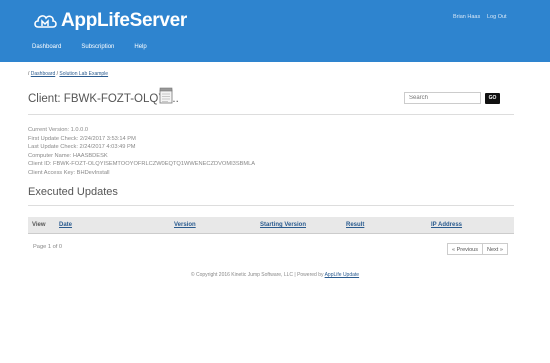 Image resolution: width=550 pixels, height=363 pixels. Describe the element at coordinates (283, 225) in the screenshot. I see `column-starting-version: Starting Version` at that location.